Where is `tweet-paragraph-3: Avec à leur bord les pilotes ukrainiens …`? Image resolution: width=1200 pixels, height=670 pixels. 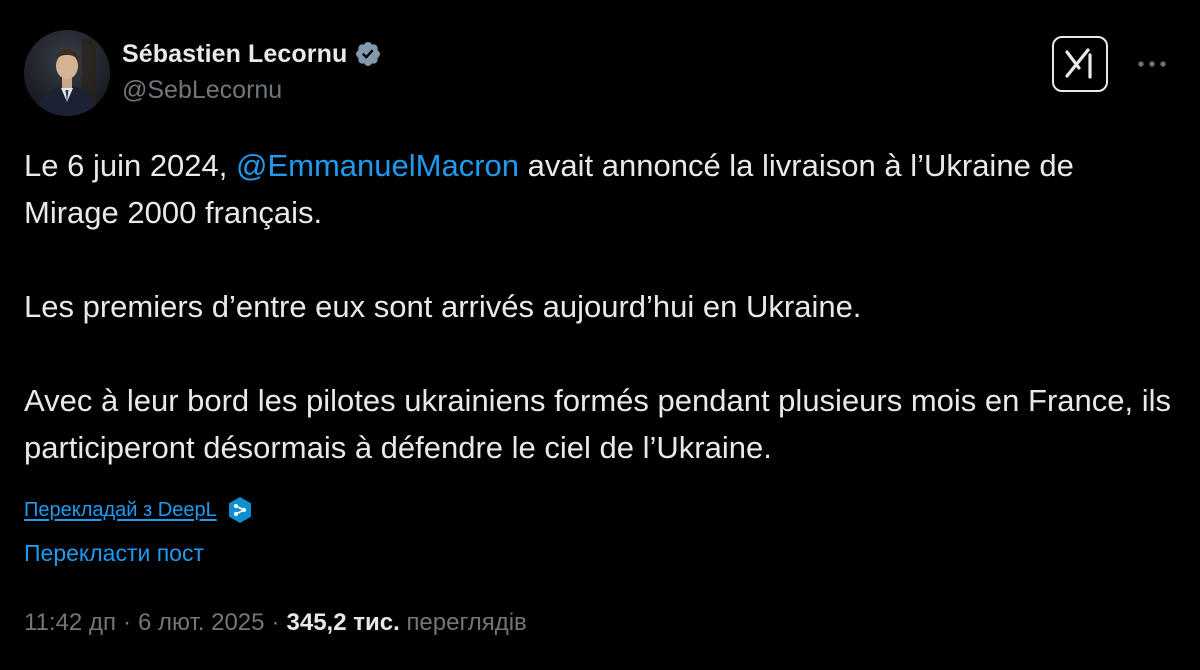
tweet-paragraph-3: Avec à leur bord les pilotes ukrainiens … is located at coordinates (597, 424).